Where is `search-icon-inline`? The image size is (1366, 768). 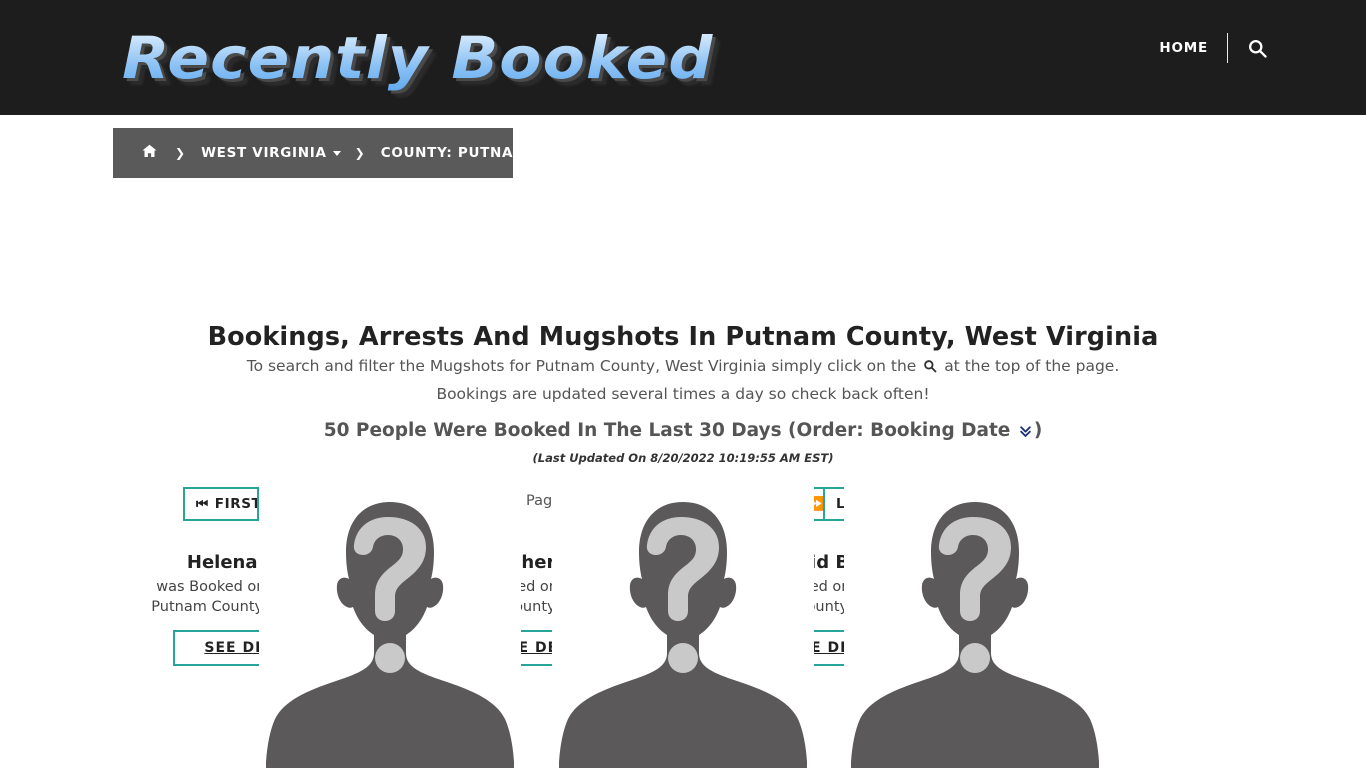 search-icon-inline is located at coordinates (930, 368).